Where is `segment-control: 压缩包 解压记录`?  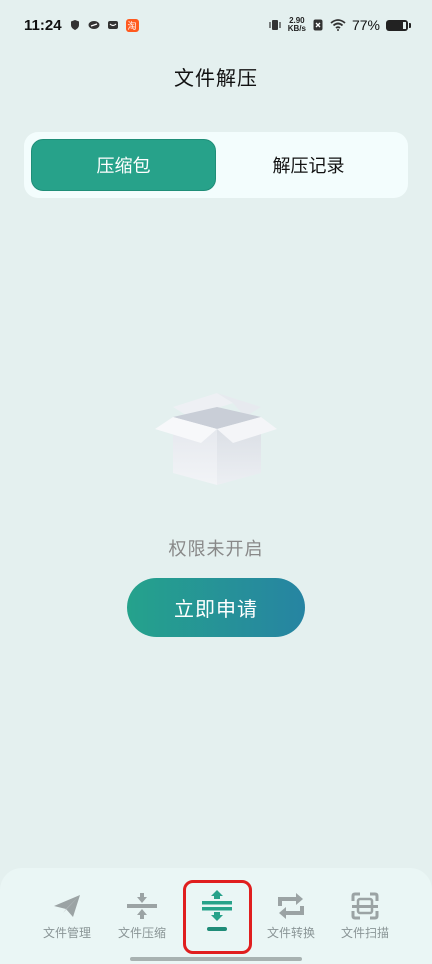 segment-control: 压缩包 解压记录 is located at coordinates (216, 165).